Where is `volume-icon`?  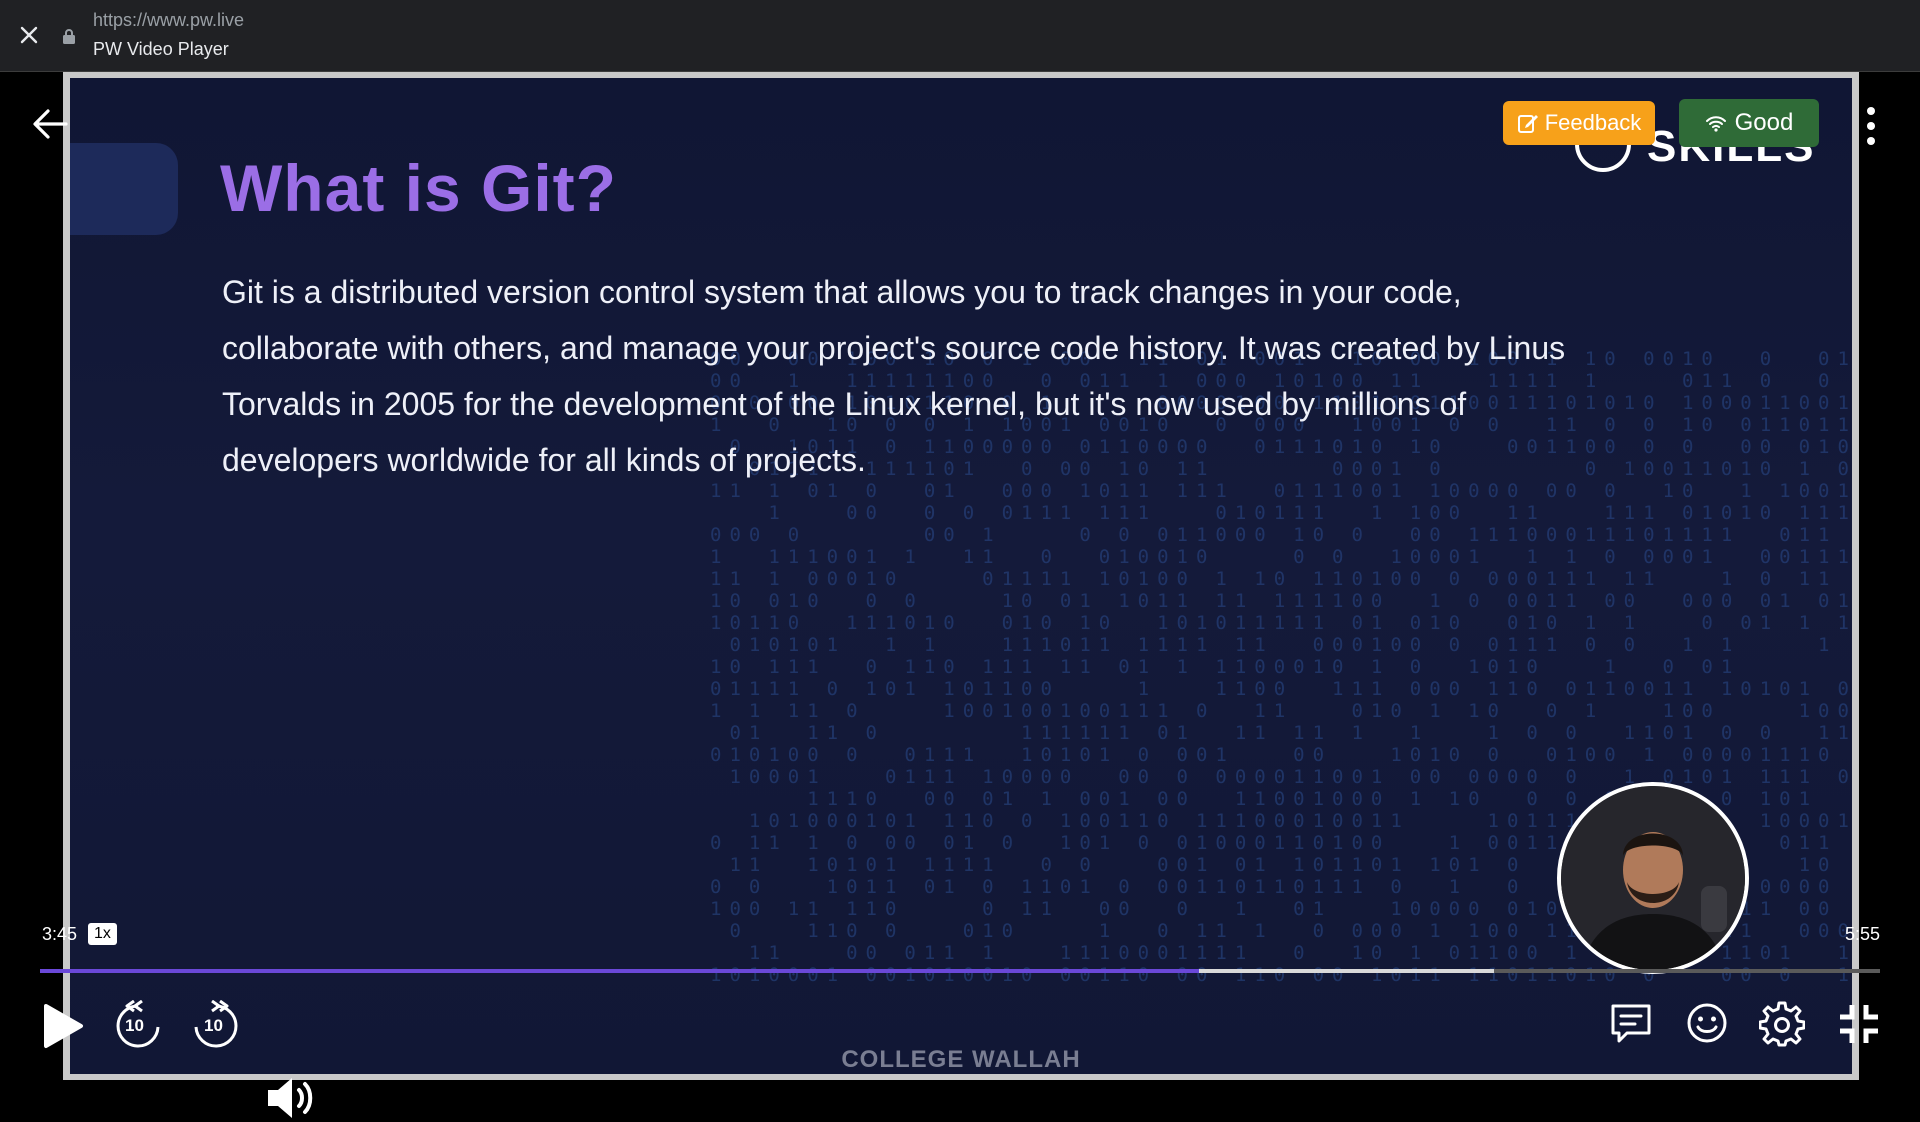
volume-icon is located at coordinates (290, 1098).